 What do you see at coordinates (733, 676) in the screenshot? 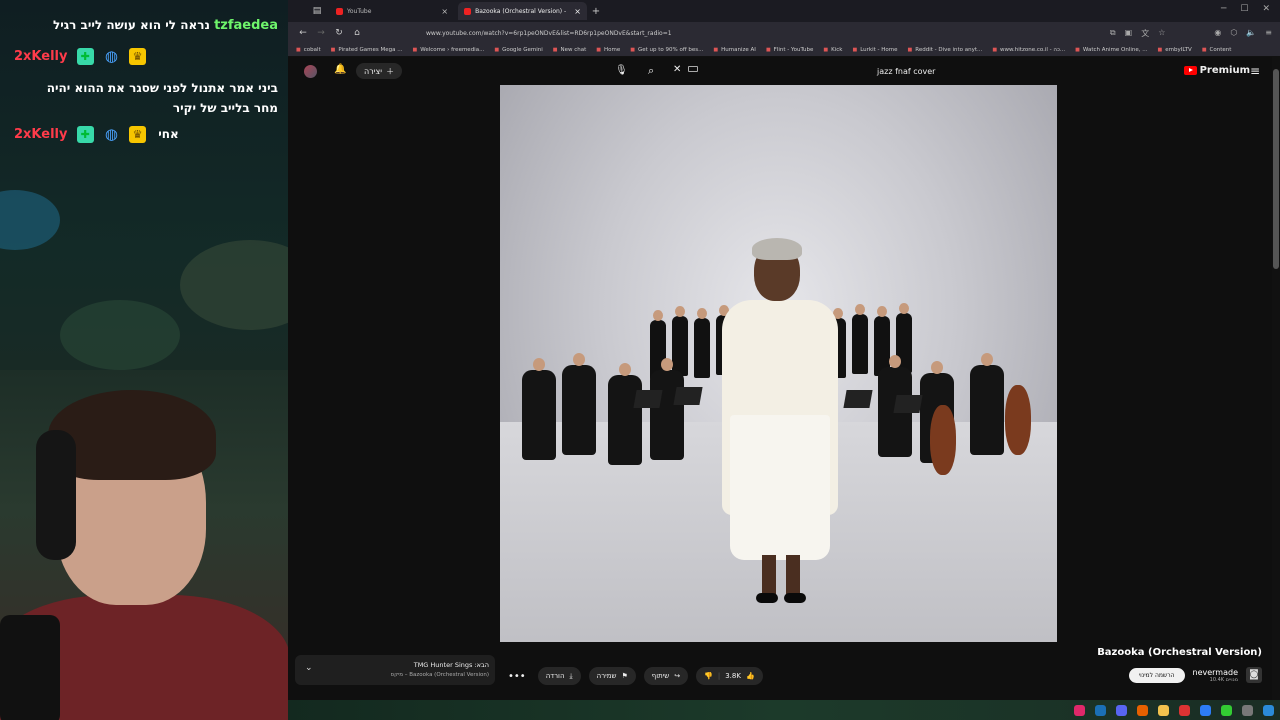
I see `like-count: 3.8K` at bounding box center [733, 676].